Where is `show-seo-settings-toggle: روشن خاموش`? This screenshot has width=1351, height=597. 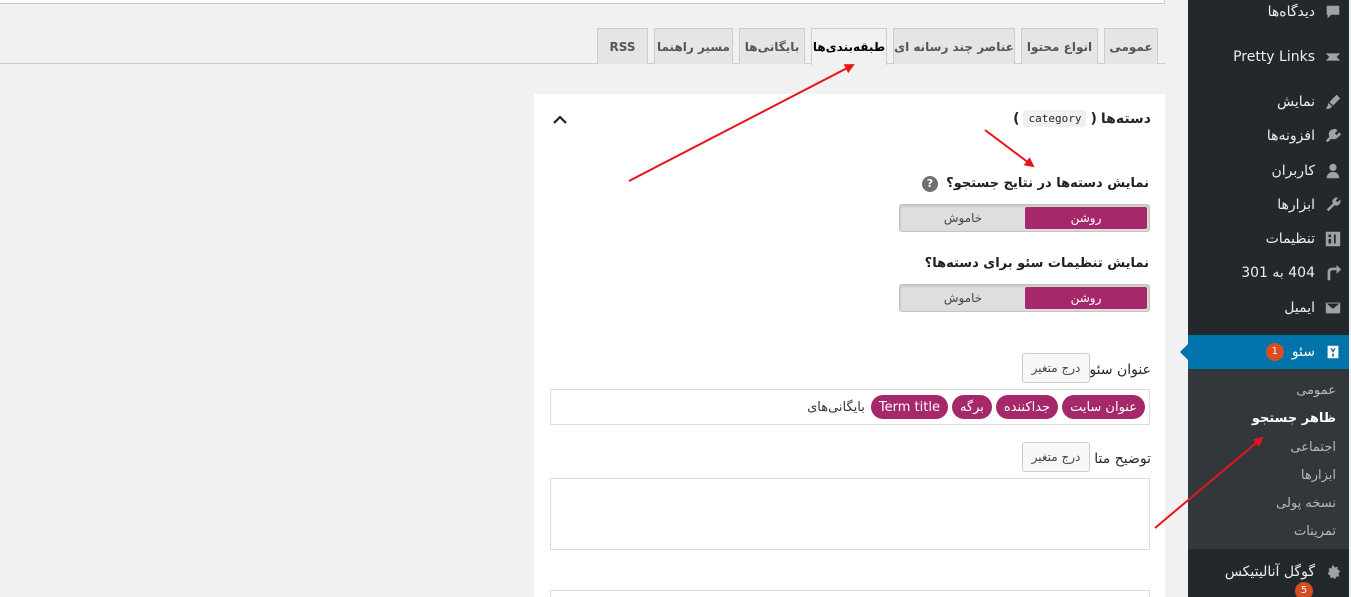 show-seo-settings-toggle: روشن خاموش is located at coordinates (1024, 298).